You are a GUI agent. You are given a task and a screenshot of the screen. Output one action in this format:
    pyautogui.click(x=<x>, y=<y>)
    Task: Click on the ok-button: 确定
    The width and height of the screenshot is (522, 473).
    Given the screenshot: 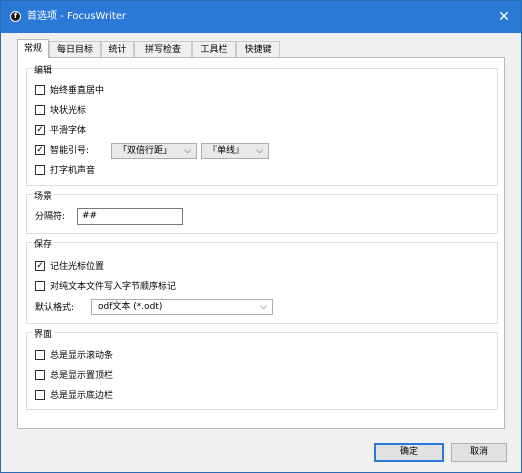 What is the action you would take?
    pyautogui.click(x=409, y=452)
    